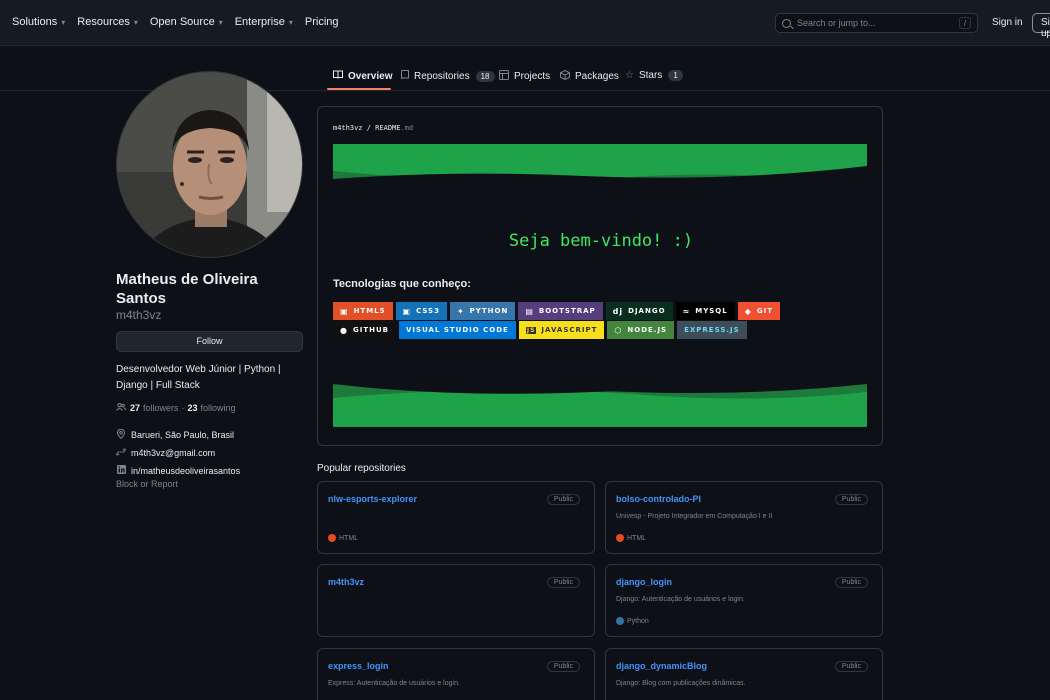 The height and width of the screenshot is (700, 1050). Describe the element at coordinates (765, 311) in the screenshot. I see `badge-git-label: GIT` at that location.